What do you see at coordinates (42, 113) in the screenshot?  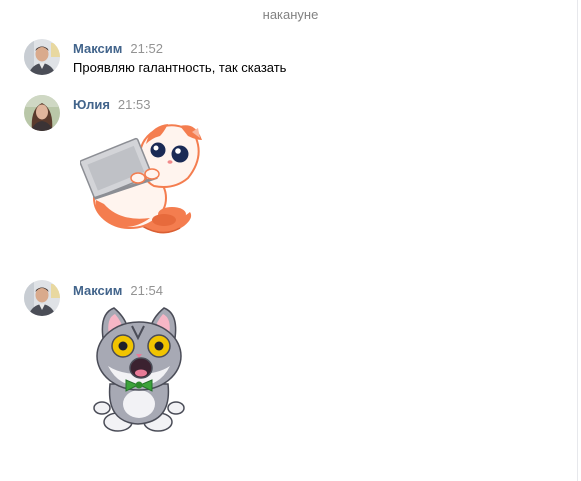 I see `avatar-yulia` at bounding box center [42, 113].